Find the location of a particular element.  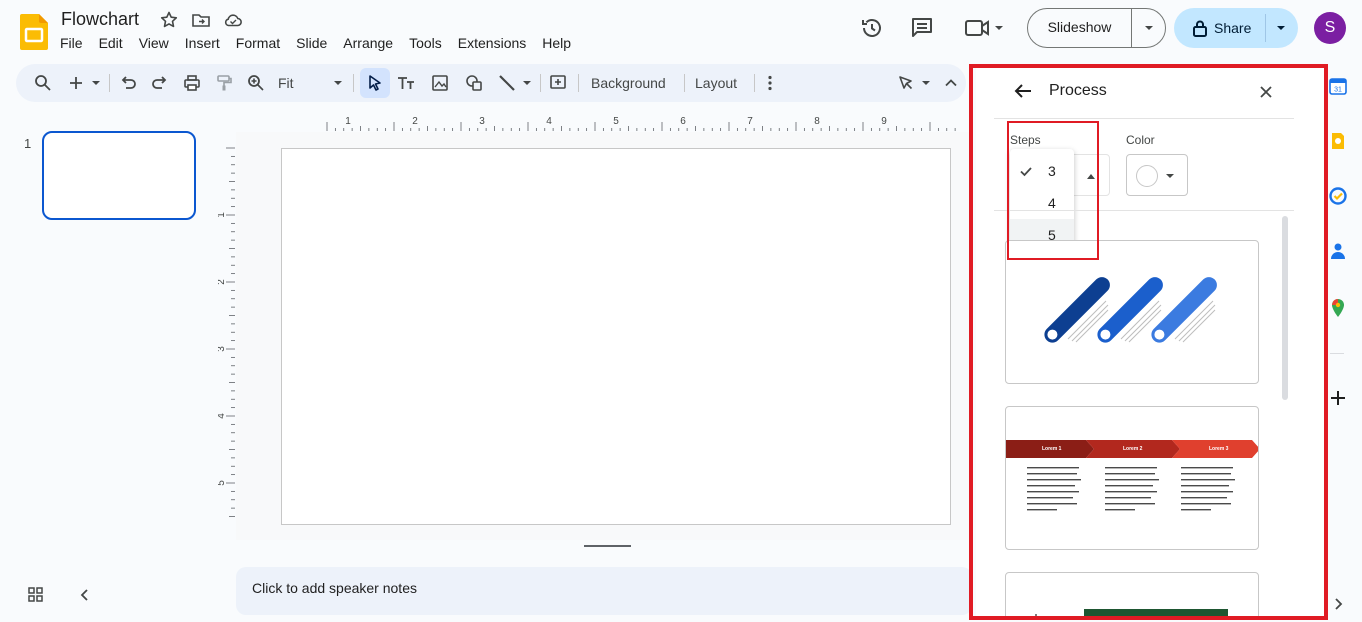

slideshow-dropdown-icon is located at coordinates (1149, 28).